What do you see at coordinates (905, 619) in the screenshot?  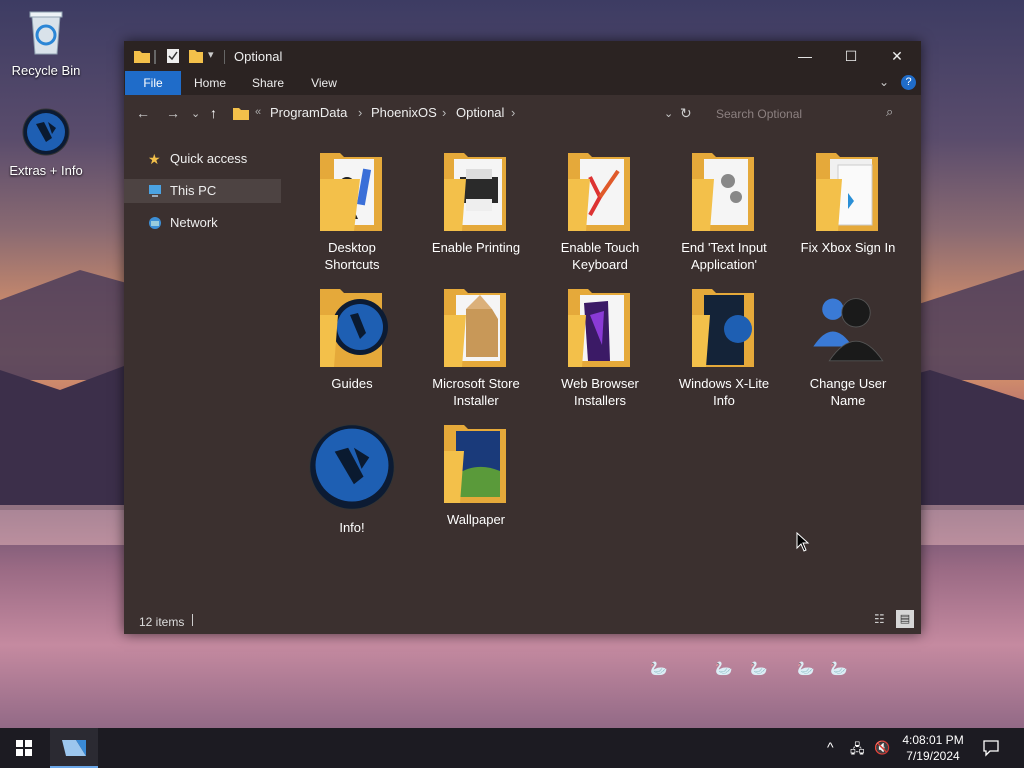 I see `large-icons-view-icon: ▤` at bounding box center [905, 619].